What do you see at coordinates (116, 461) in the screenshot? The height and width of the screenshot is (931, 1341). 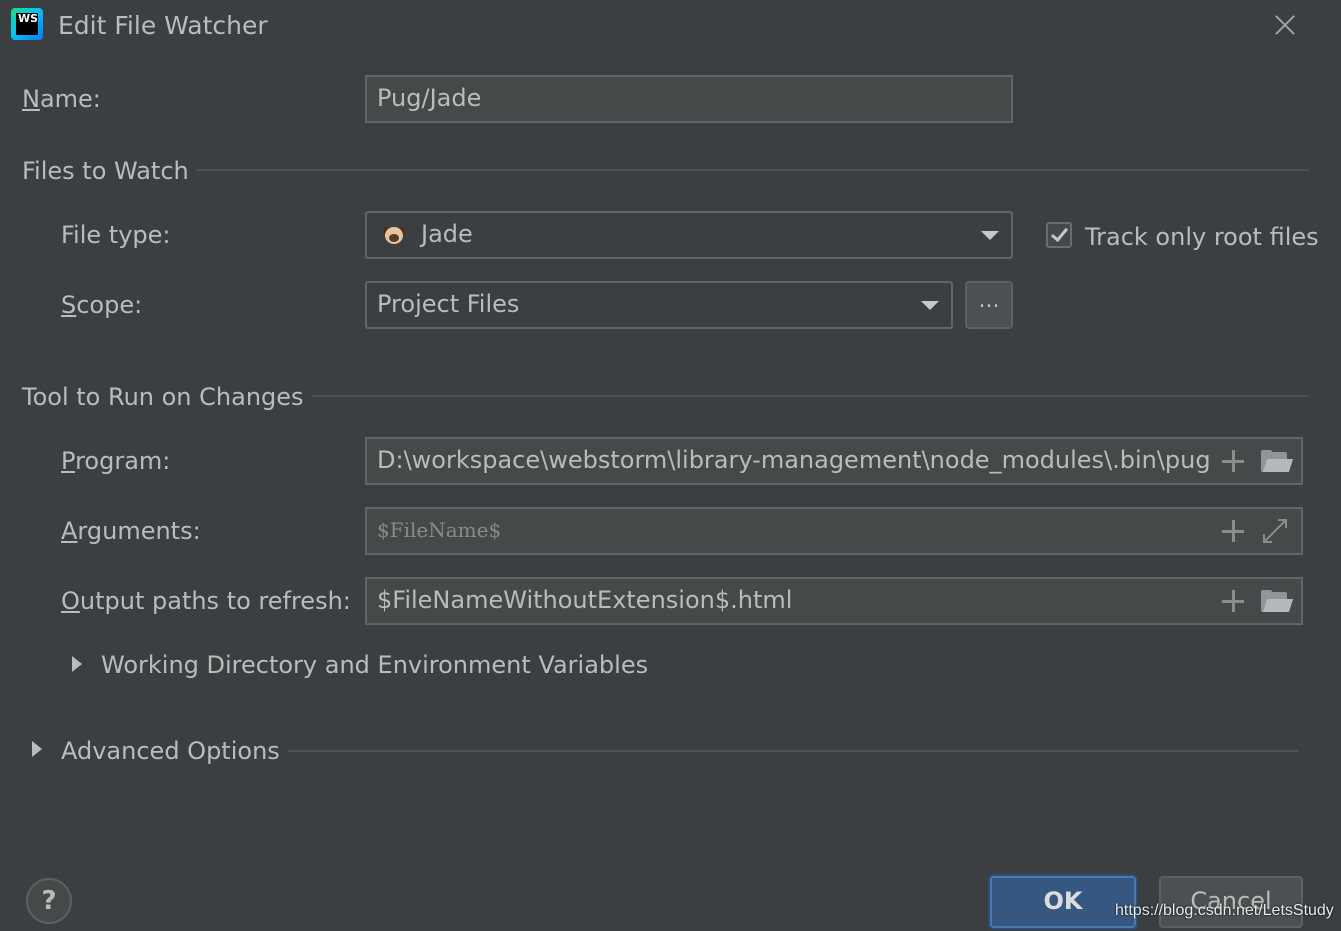 I see `program-label: Program:` at bounding box center [116, 461].